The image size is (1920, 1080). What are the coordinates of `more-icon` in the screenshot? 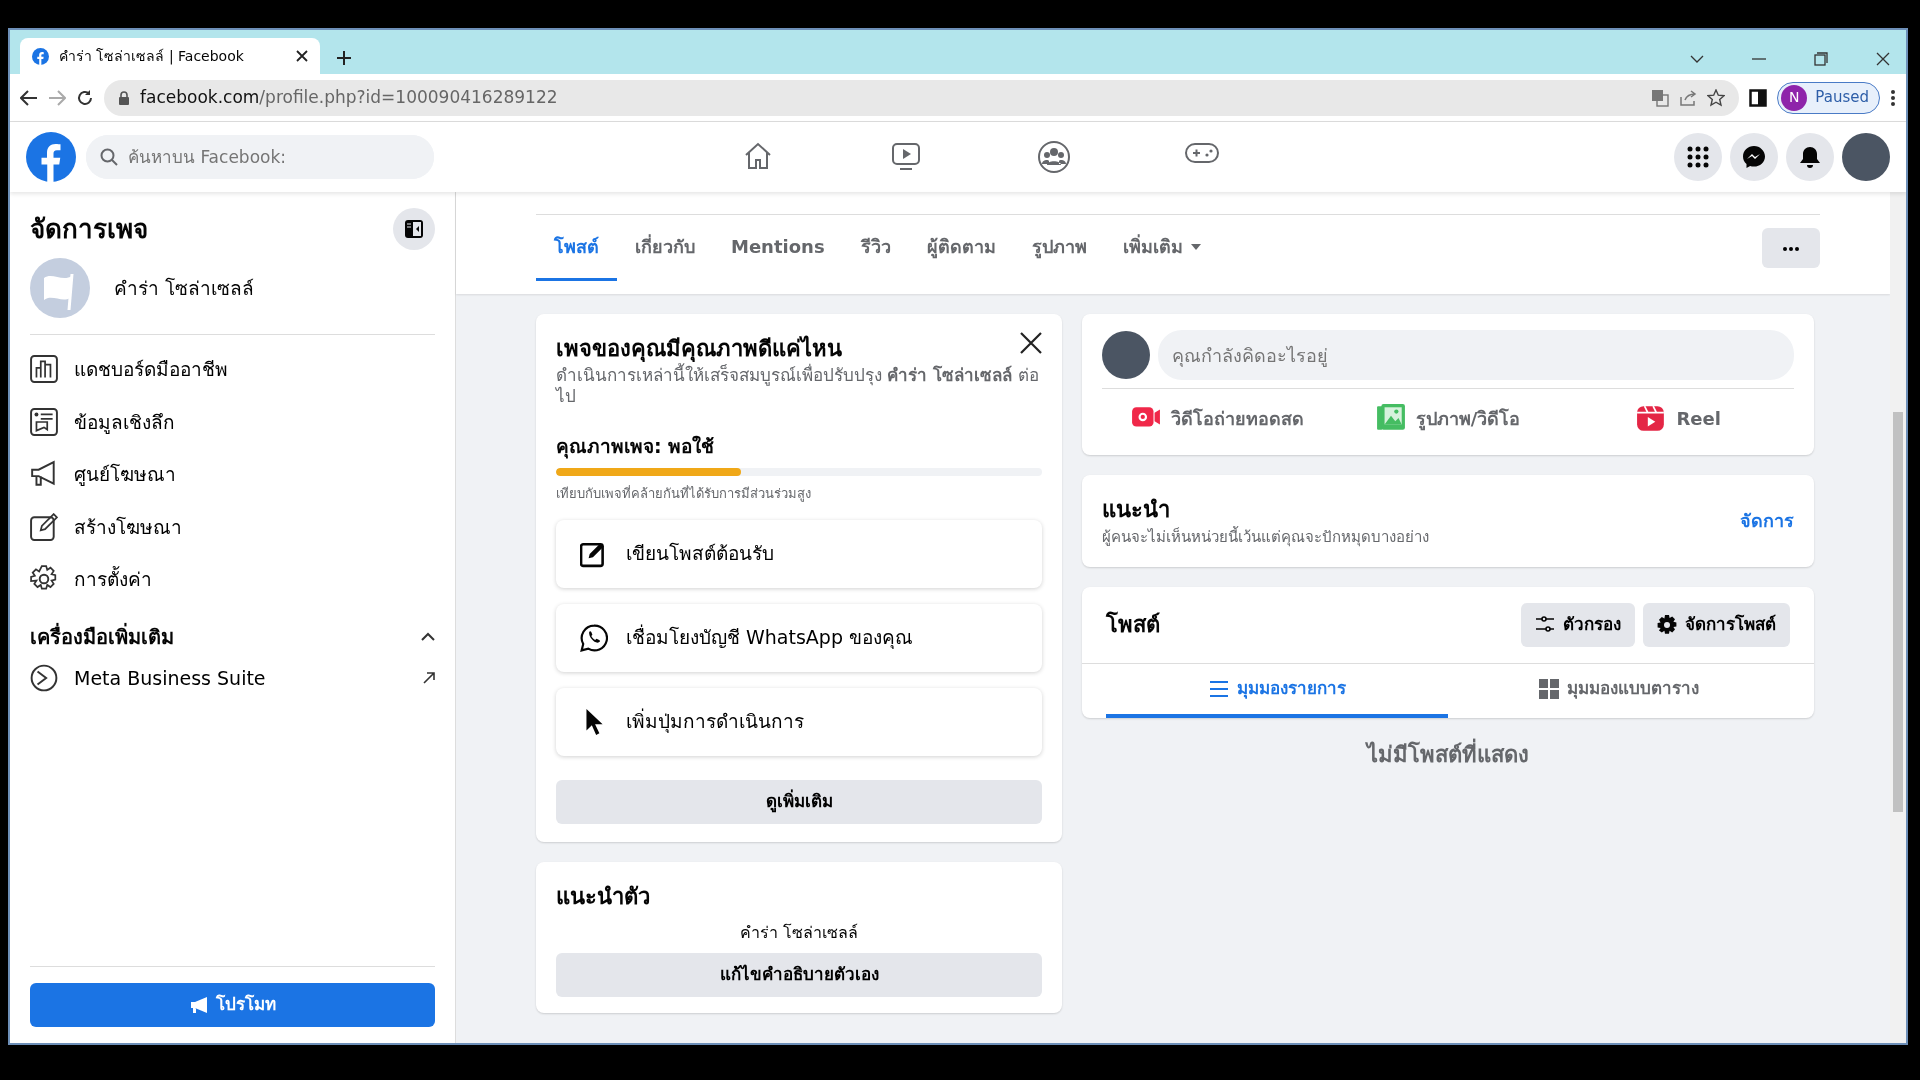 It's located at (1791, 248).